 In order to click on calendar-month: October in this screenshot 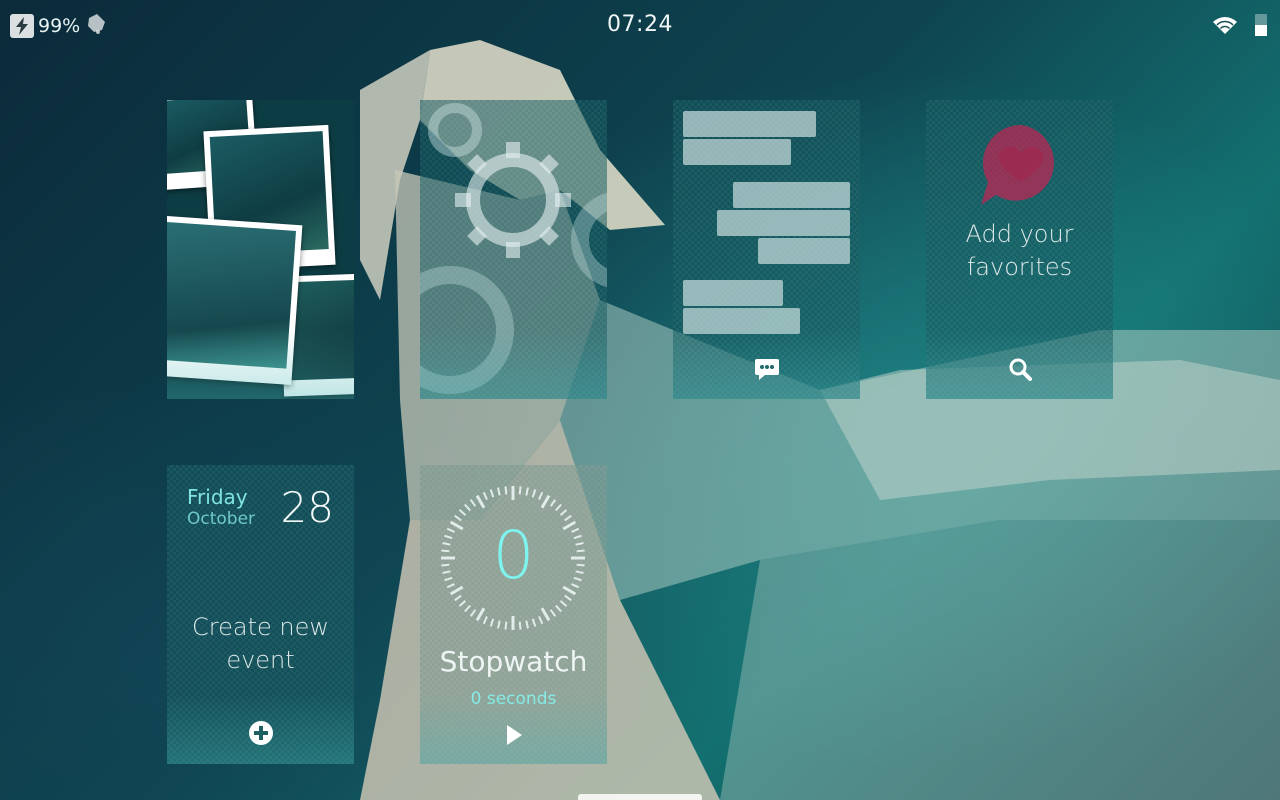, I will do `click(221, 519)`.